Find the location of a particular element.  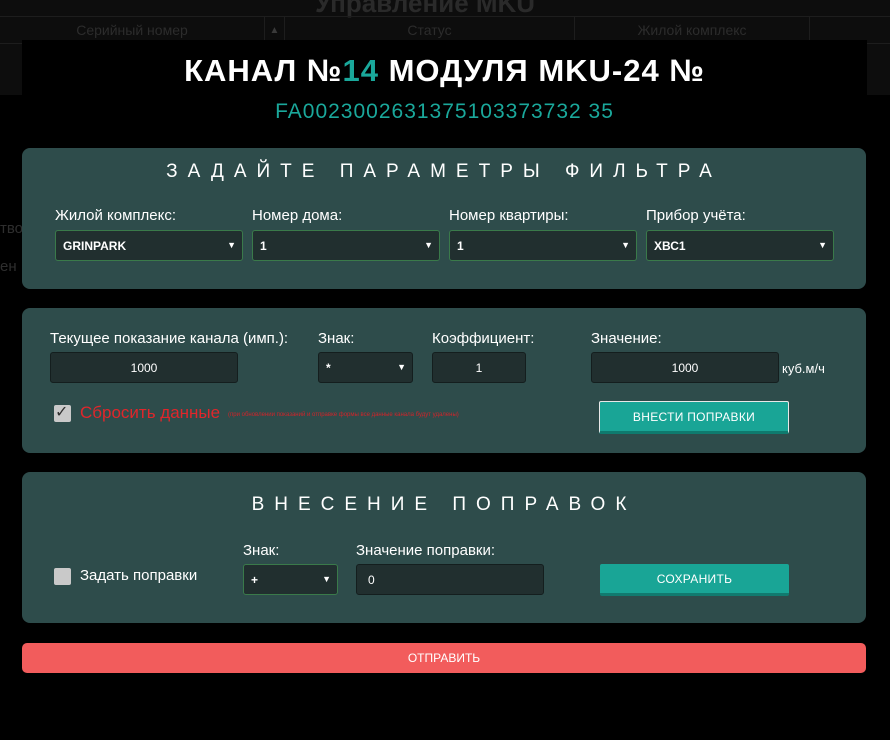

coefficient-label: Коэффициент: is located at coordinates (483, 338).